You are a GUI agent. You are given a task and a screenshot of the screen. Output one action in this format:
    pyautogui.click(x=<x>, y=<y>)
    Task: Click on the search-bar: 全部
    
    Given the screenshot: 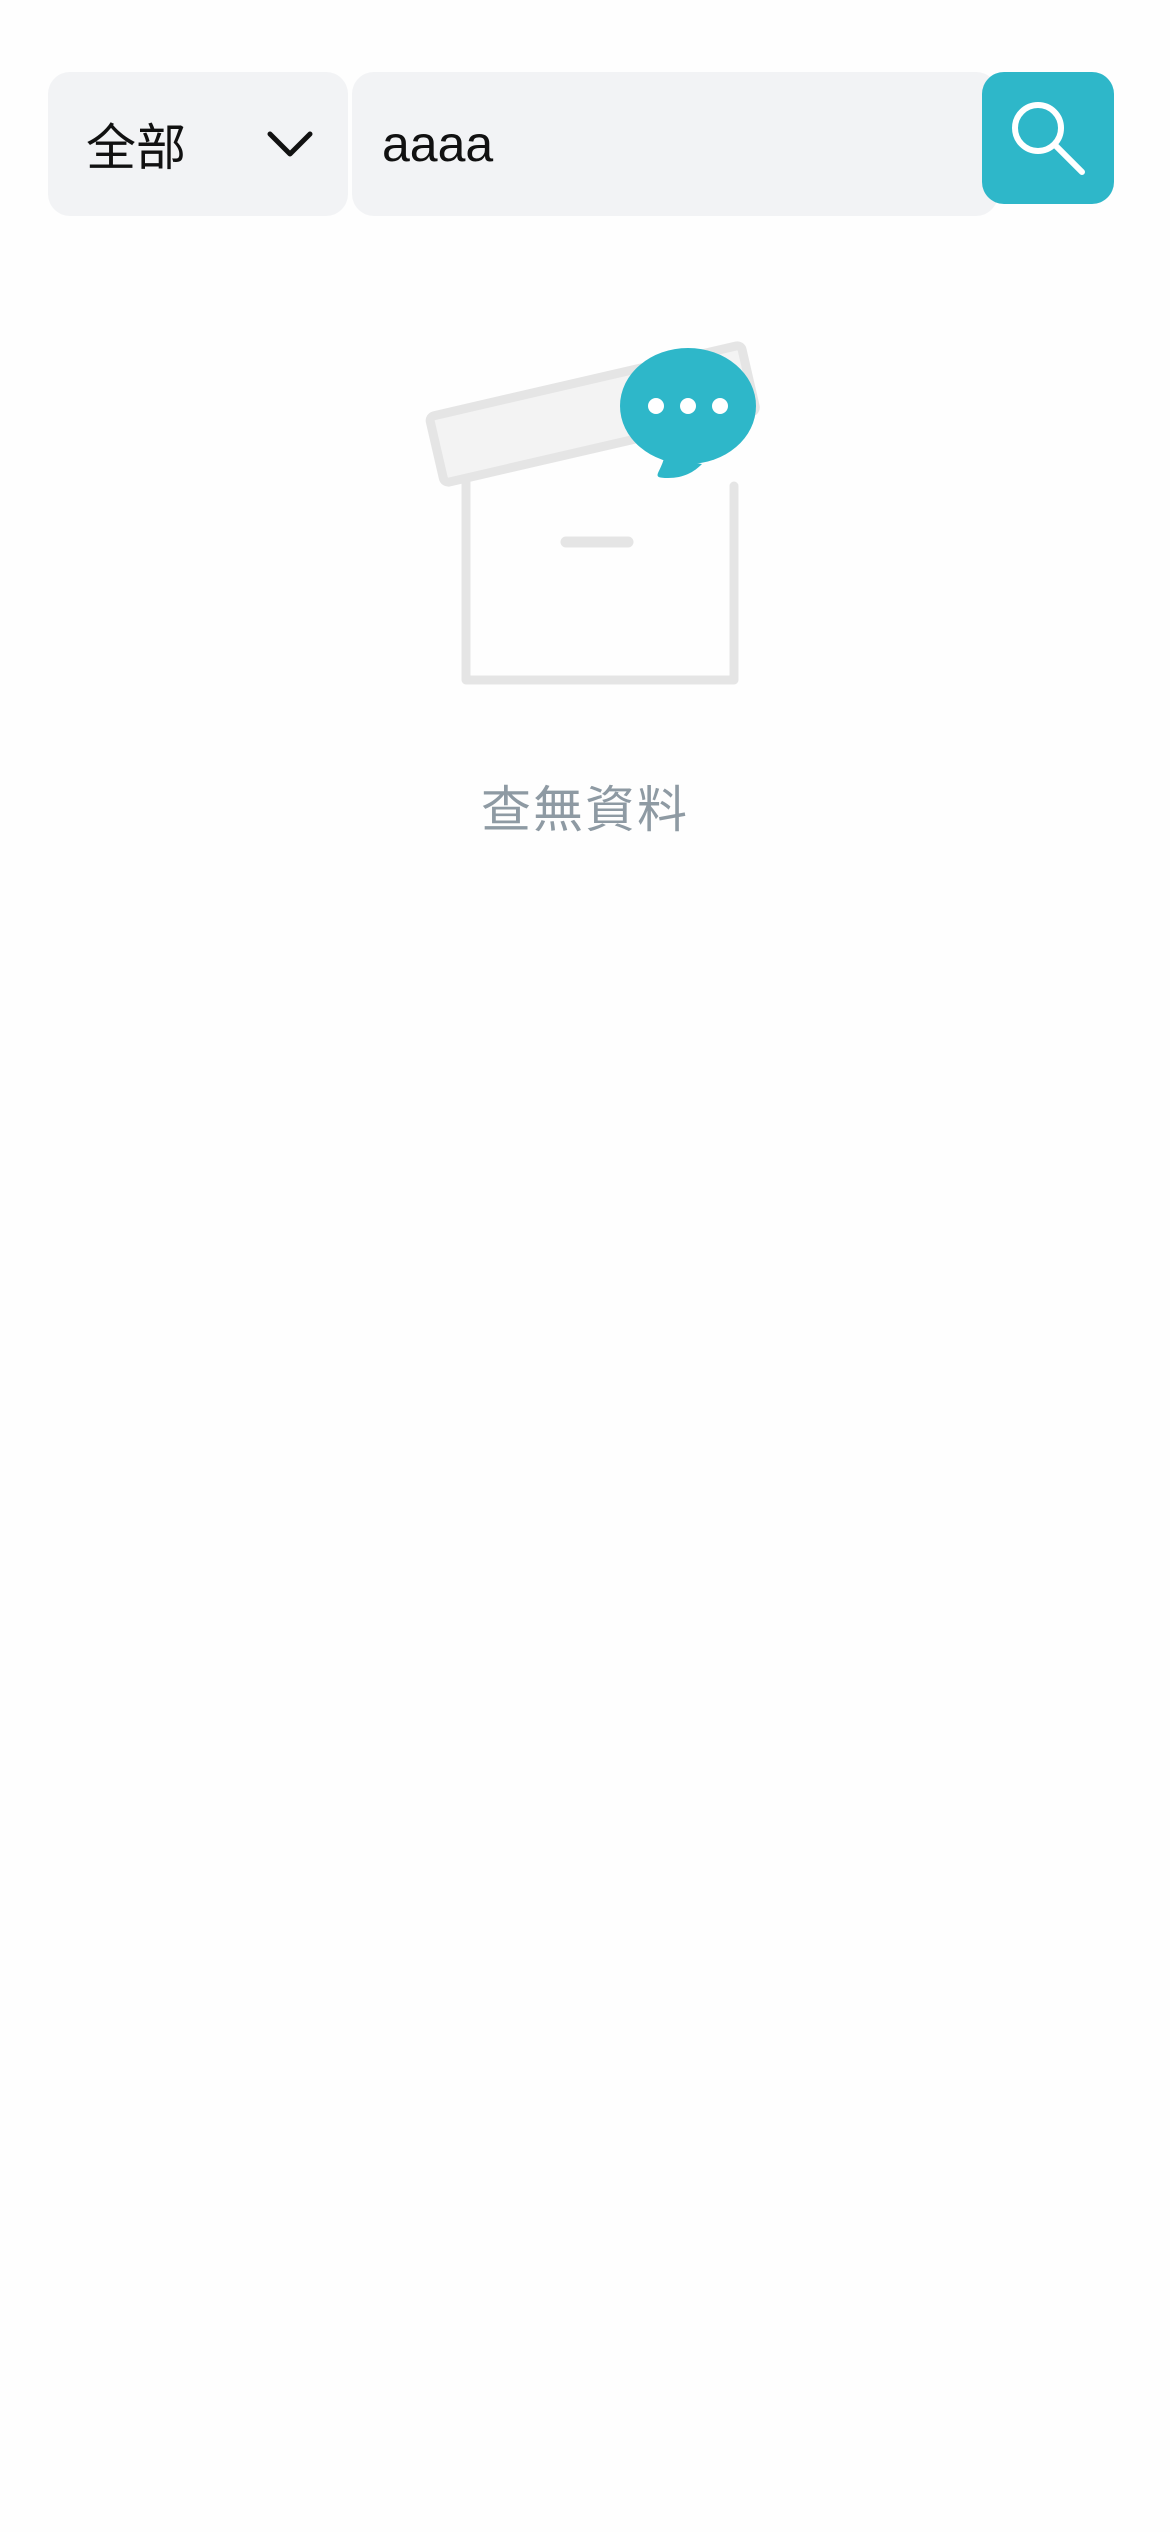 What is the action you would take?
    pyautogui.click(x=581, y=144)
    